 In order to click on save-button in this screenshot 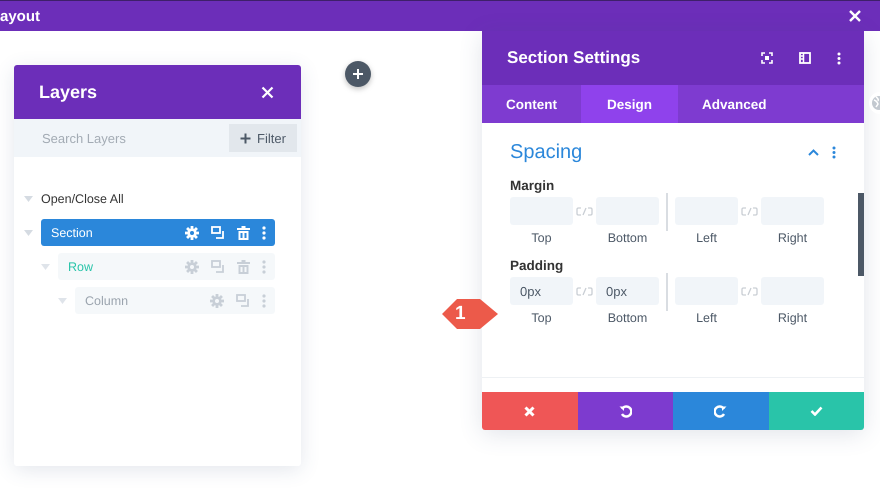, I will do `click(816, 411)`.